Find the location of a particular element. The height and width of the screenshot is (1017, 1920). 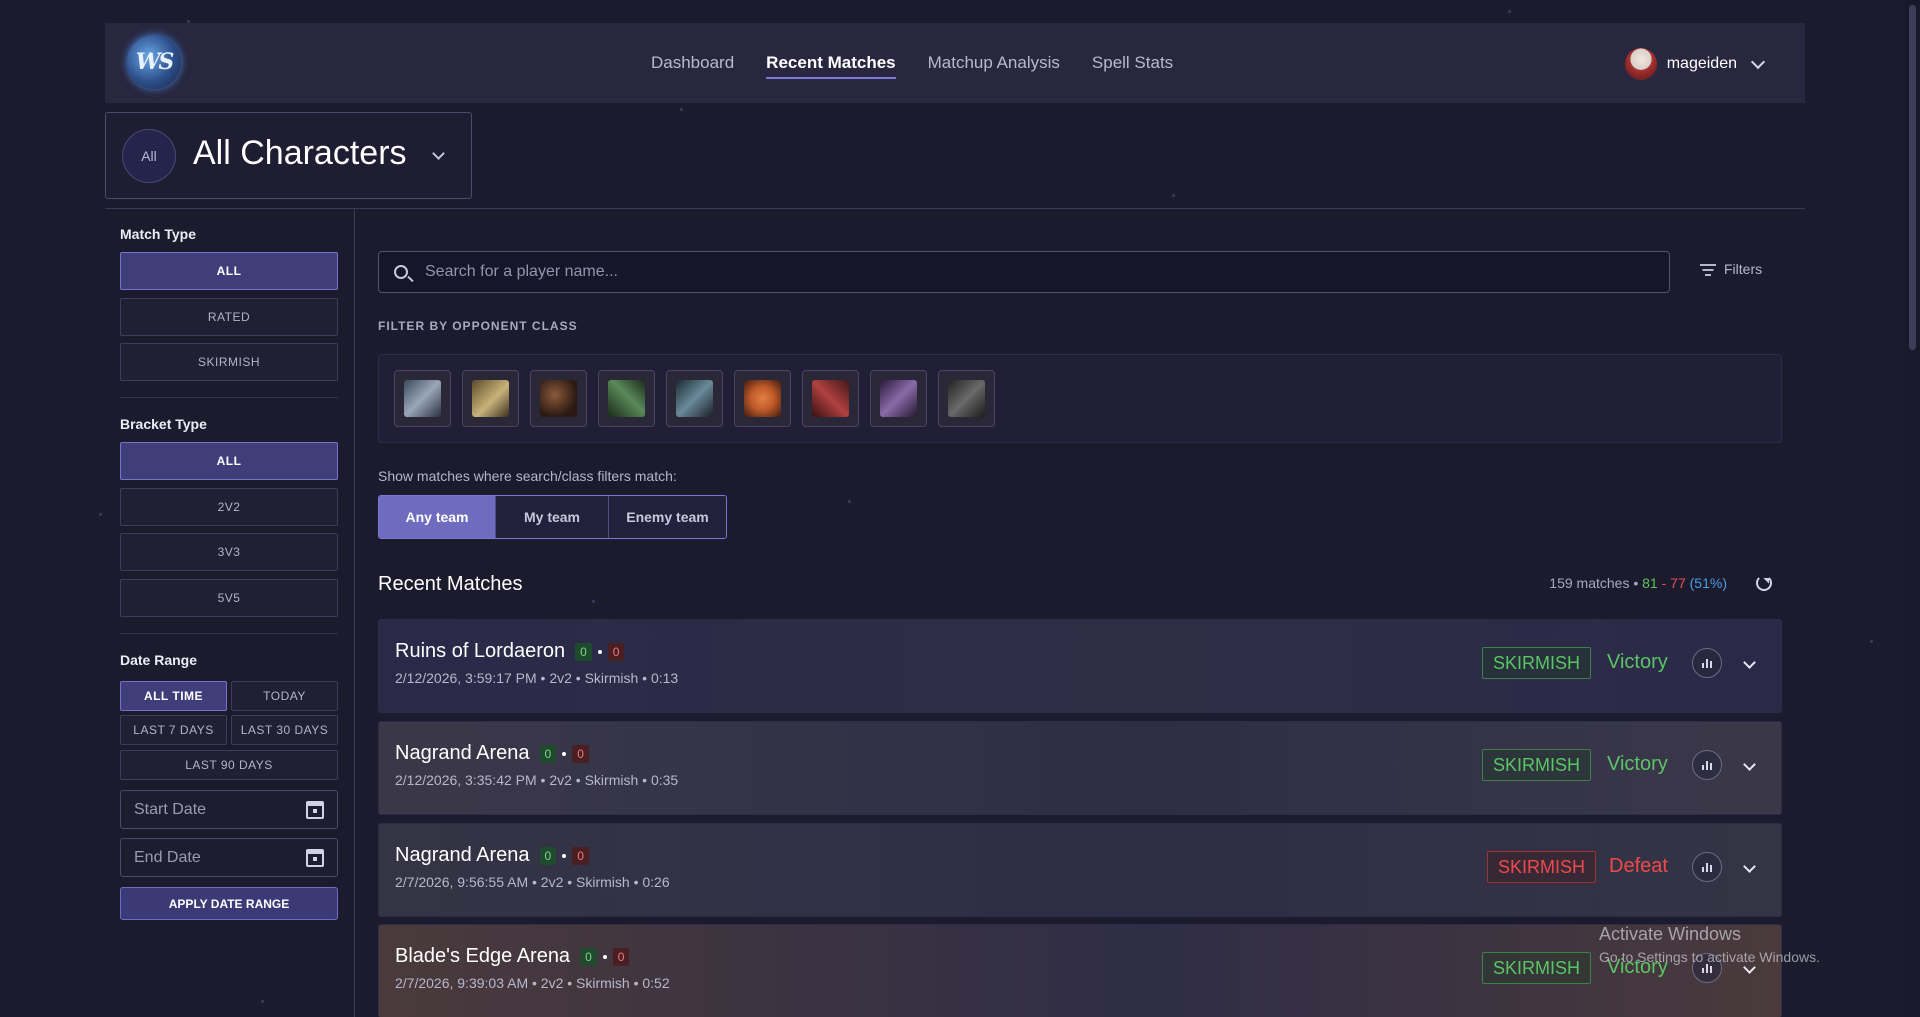

filters-label: Filters is located at coordinates (1743, 269).